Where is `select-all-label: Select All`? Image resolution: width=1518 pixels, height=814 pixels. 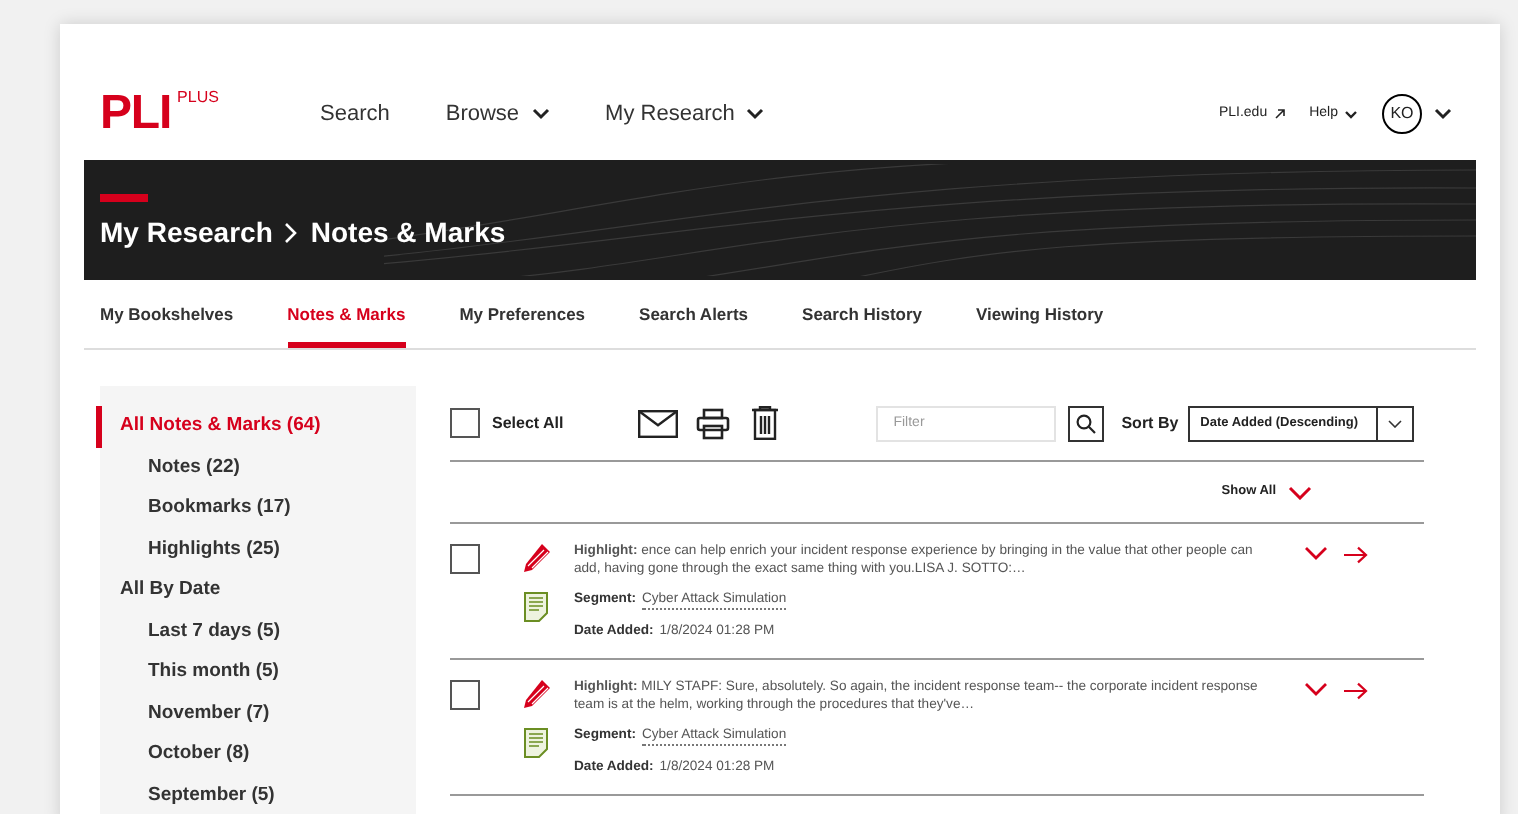
select-all-label: Select All is located at coordinates (528, 423).